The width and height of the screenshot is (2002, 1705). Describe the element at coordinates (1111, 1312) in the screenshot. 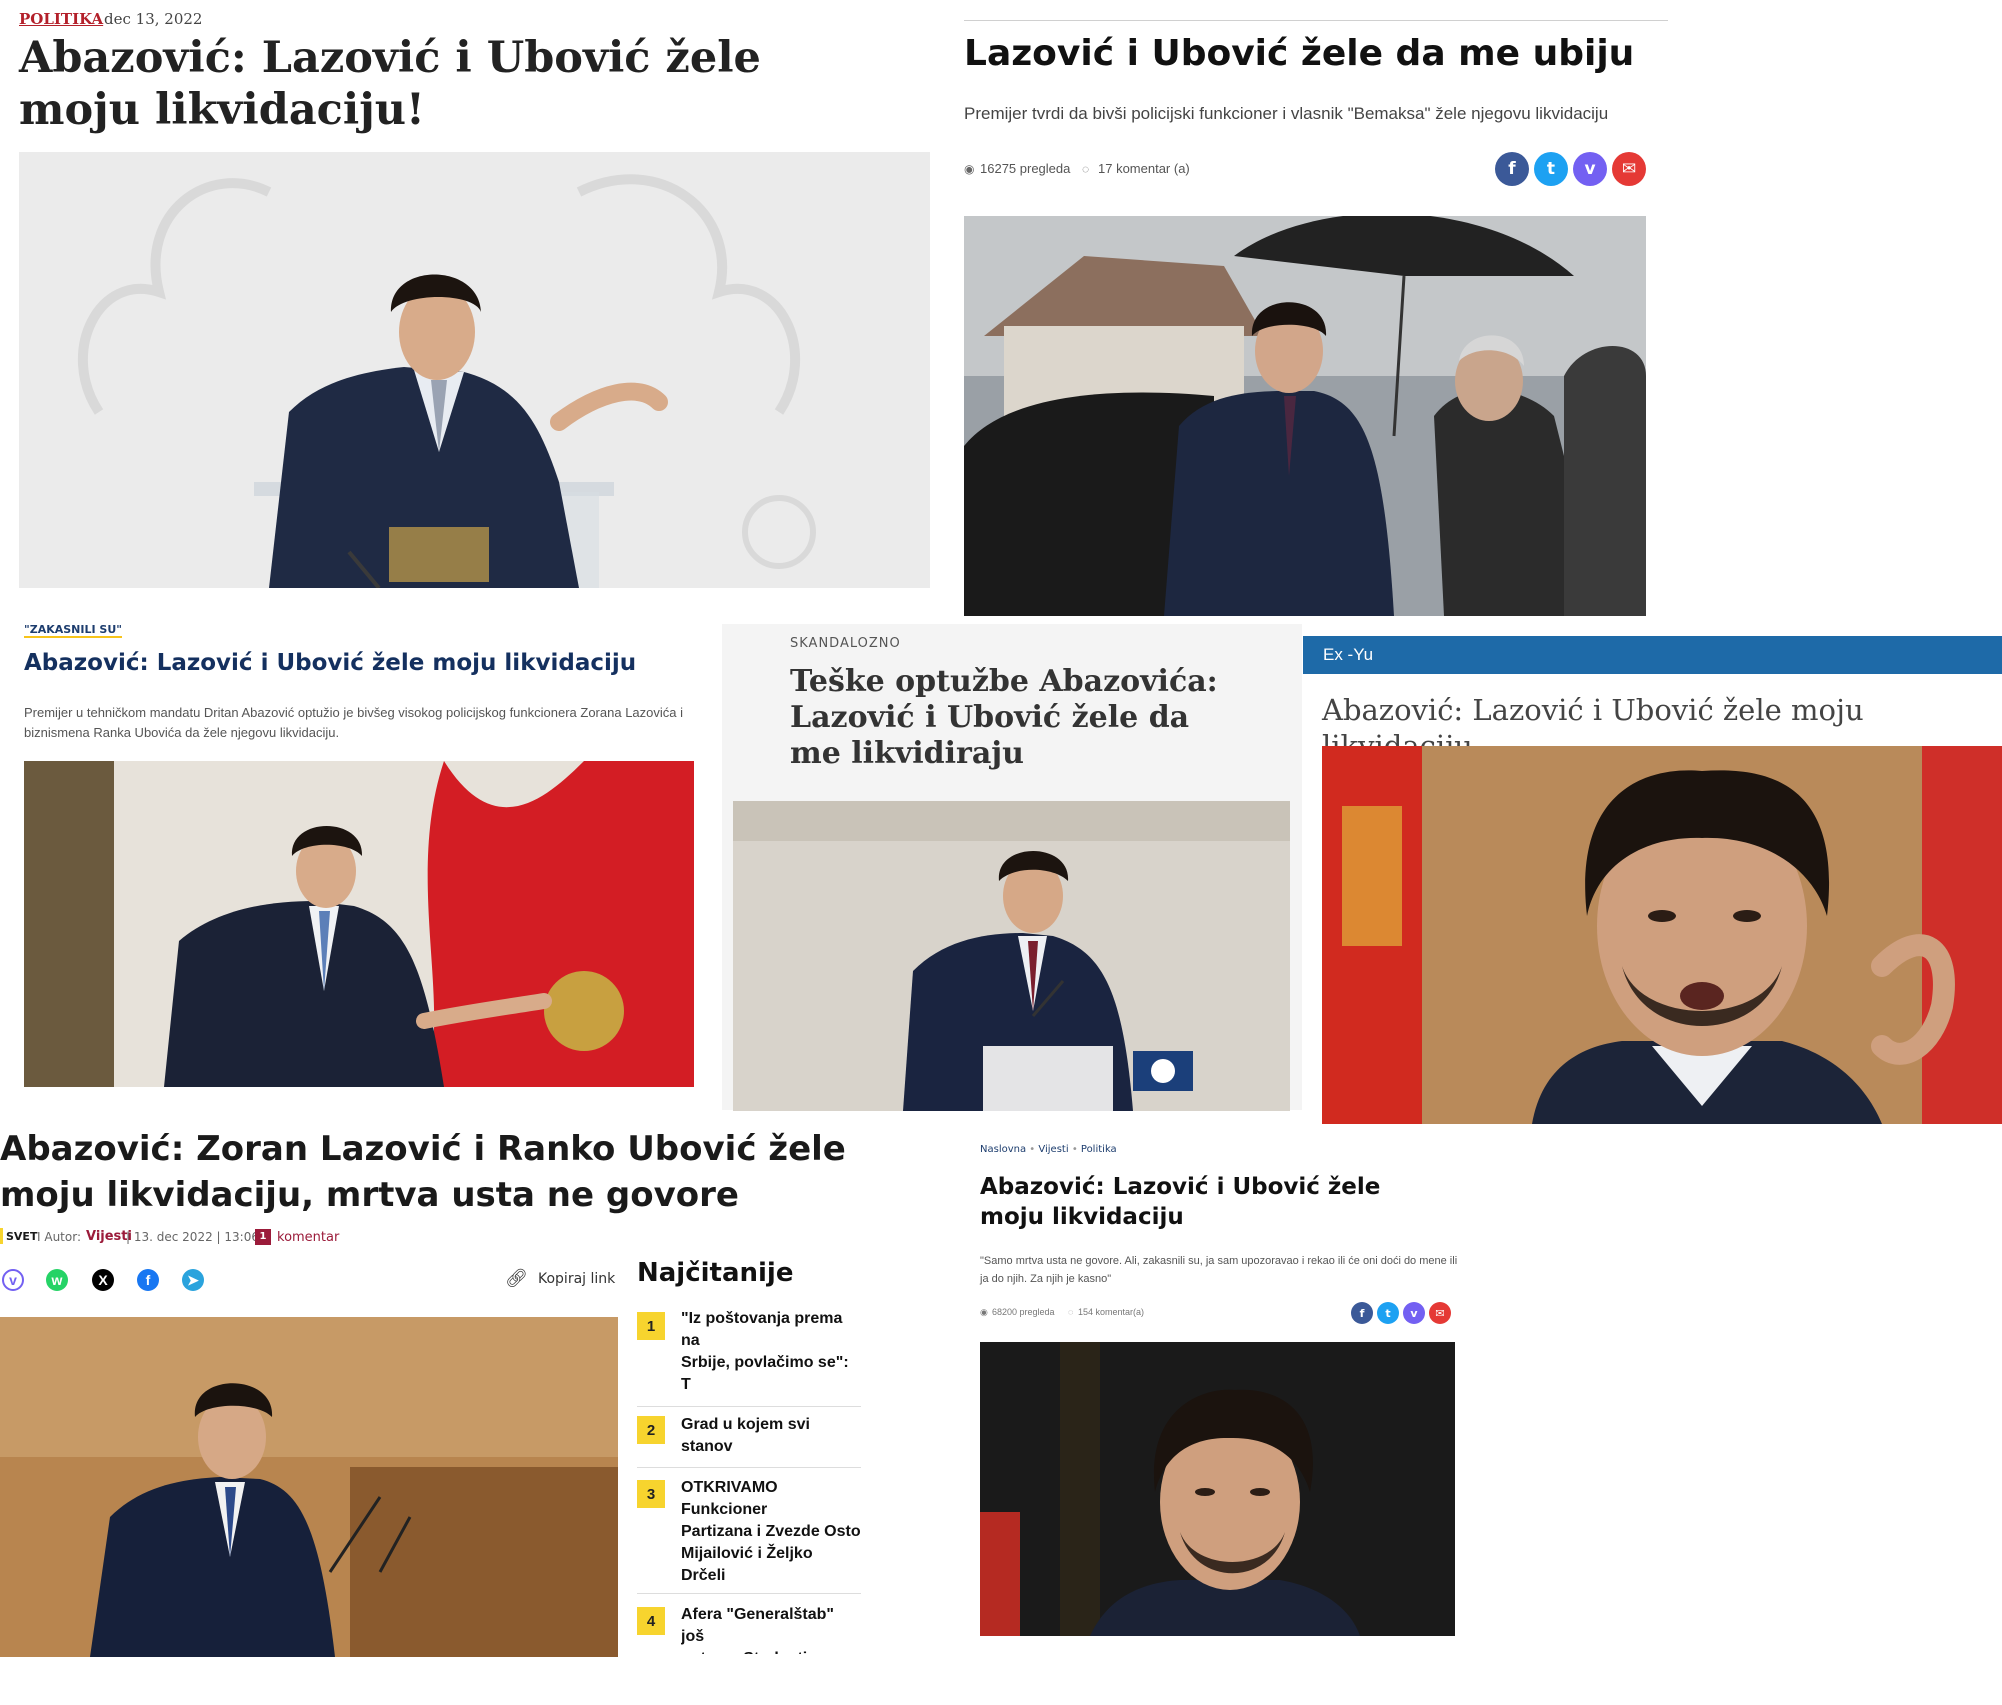

I see `comments-count: 154 komentar(a)` at that location.